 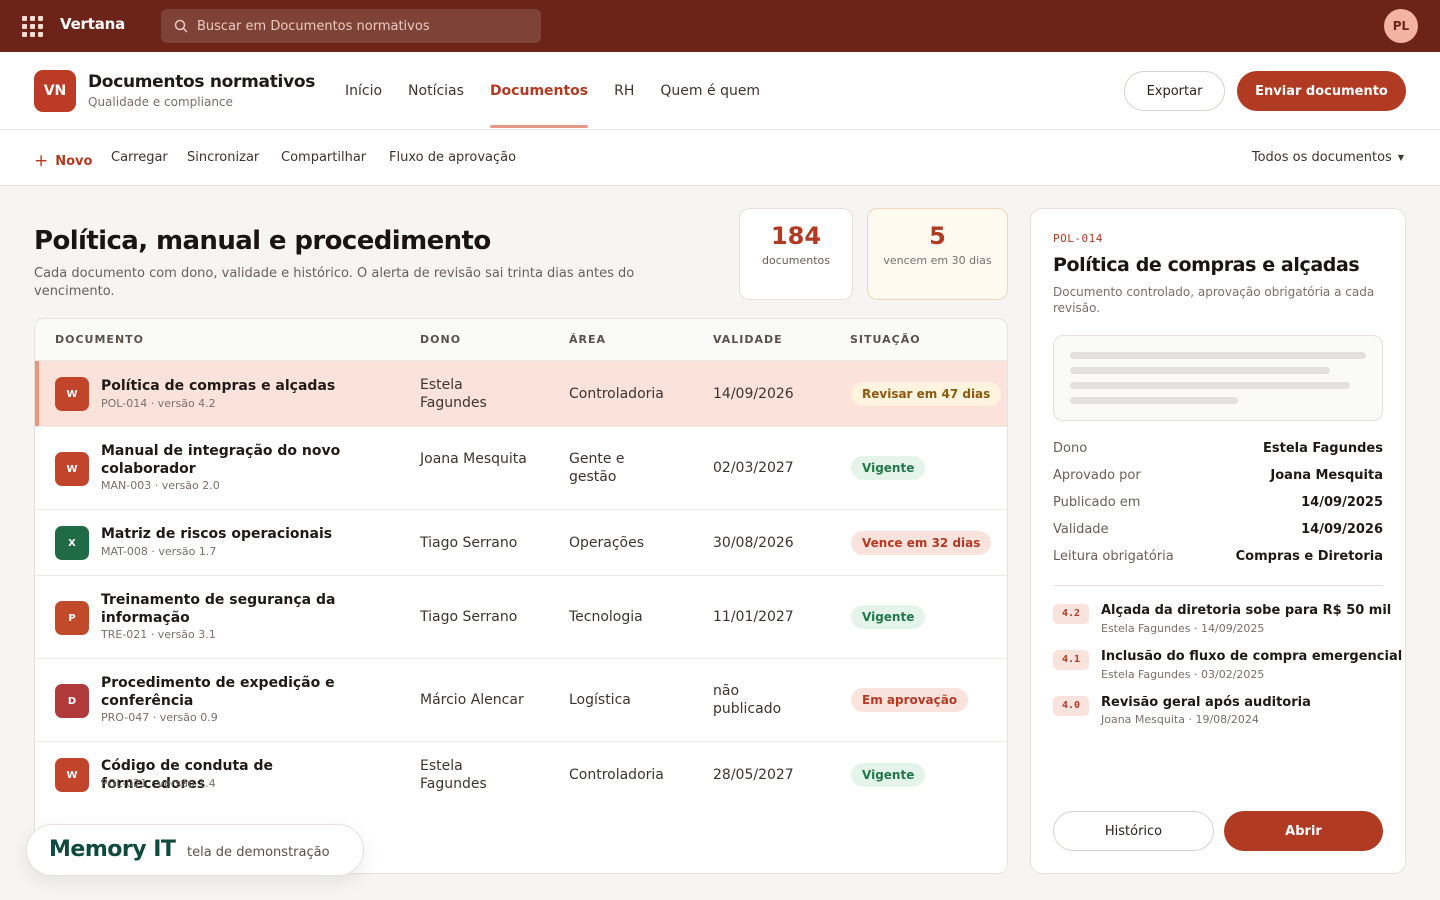 What do you see at coordinates (753, 775) in the screenshot?
I see `document-validity: 28/05/2027` at bounding box center [753, 775].